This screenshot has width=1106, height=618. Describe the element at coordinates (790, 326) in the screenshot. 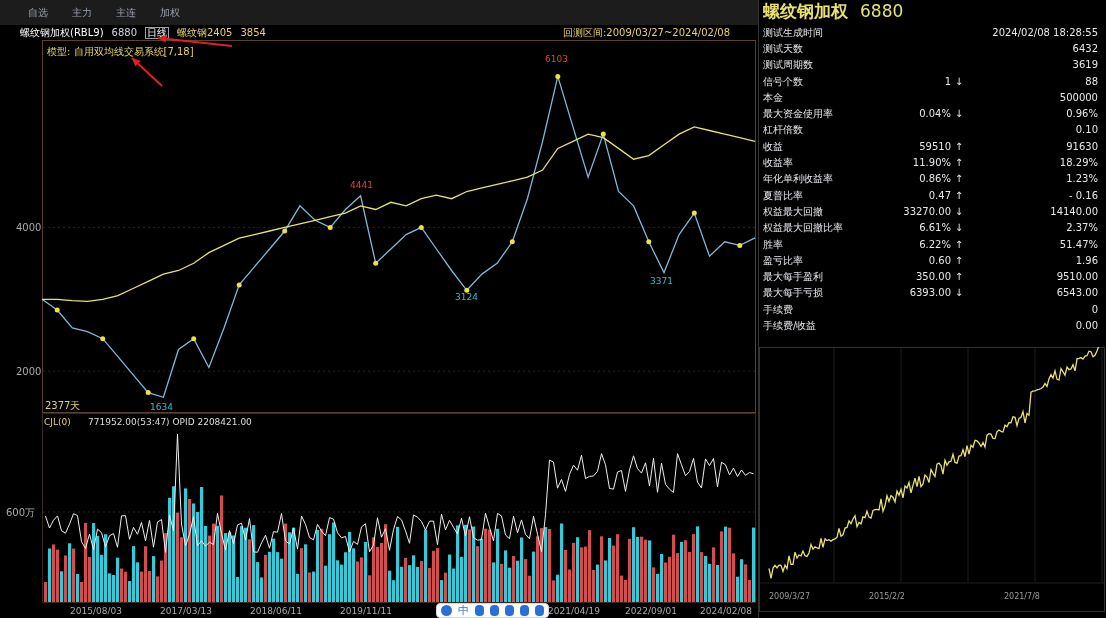

I see `stat-label: 手续费/收益` at that location.